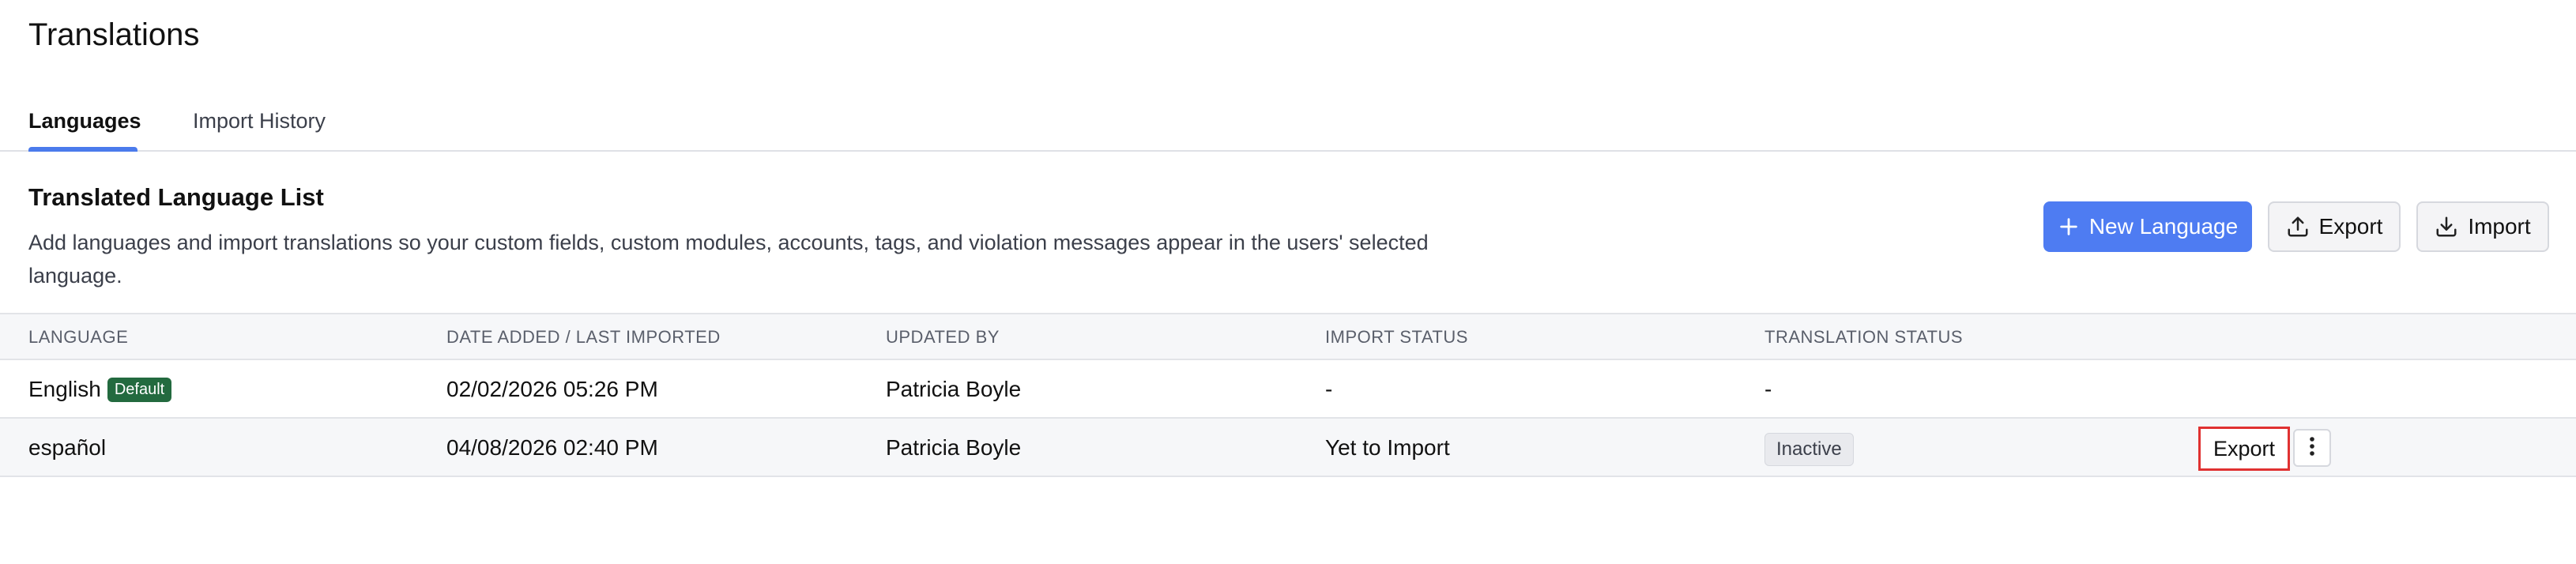  Describe the element at coordinates (552, 389) in the screenshot. I see `date-cell: 02/02/2026 05:26 PM` at that location.